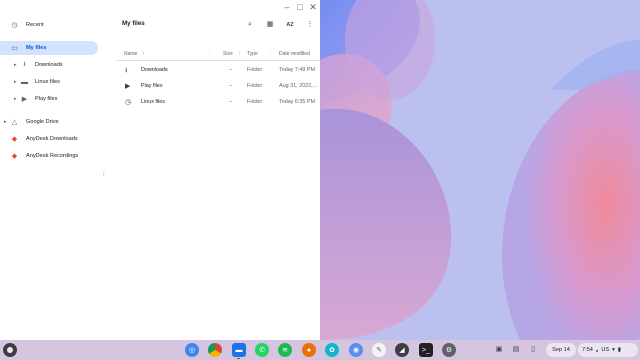 The image size is (640, 360). Describe the element at coordinates (313, 7) in the screenshot. I see `close-button: ✕` at that location.